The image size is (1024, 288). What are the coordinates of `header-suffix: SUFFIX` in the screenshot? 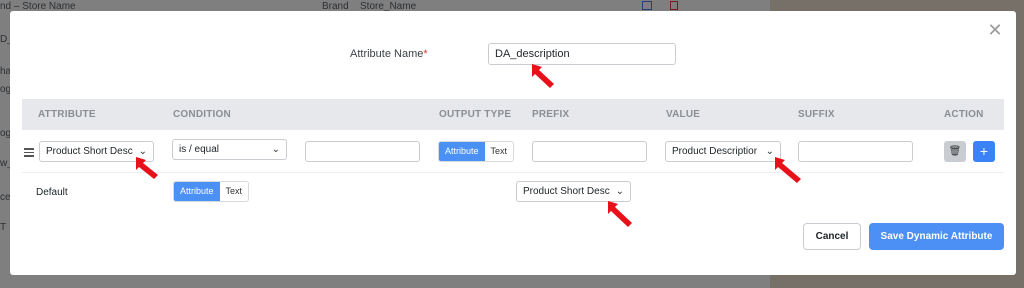 It's located at (816, 114).